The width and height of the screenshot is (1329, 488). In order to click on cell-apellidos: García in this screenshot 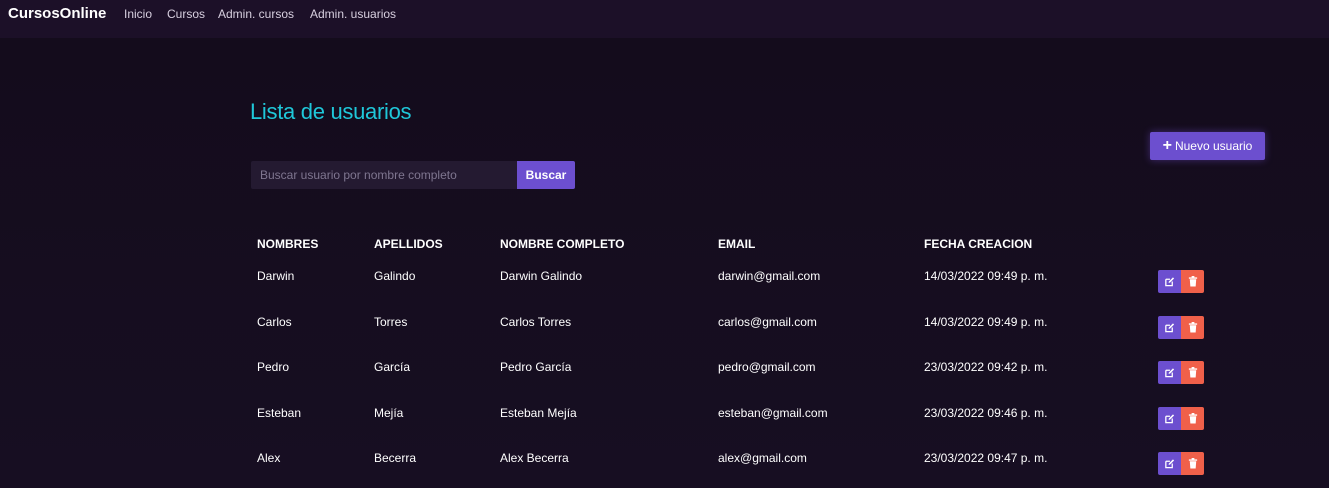, I will do `click(392, 367)`.